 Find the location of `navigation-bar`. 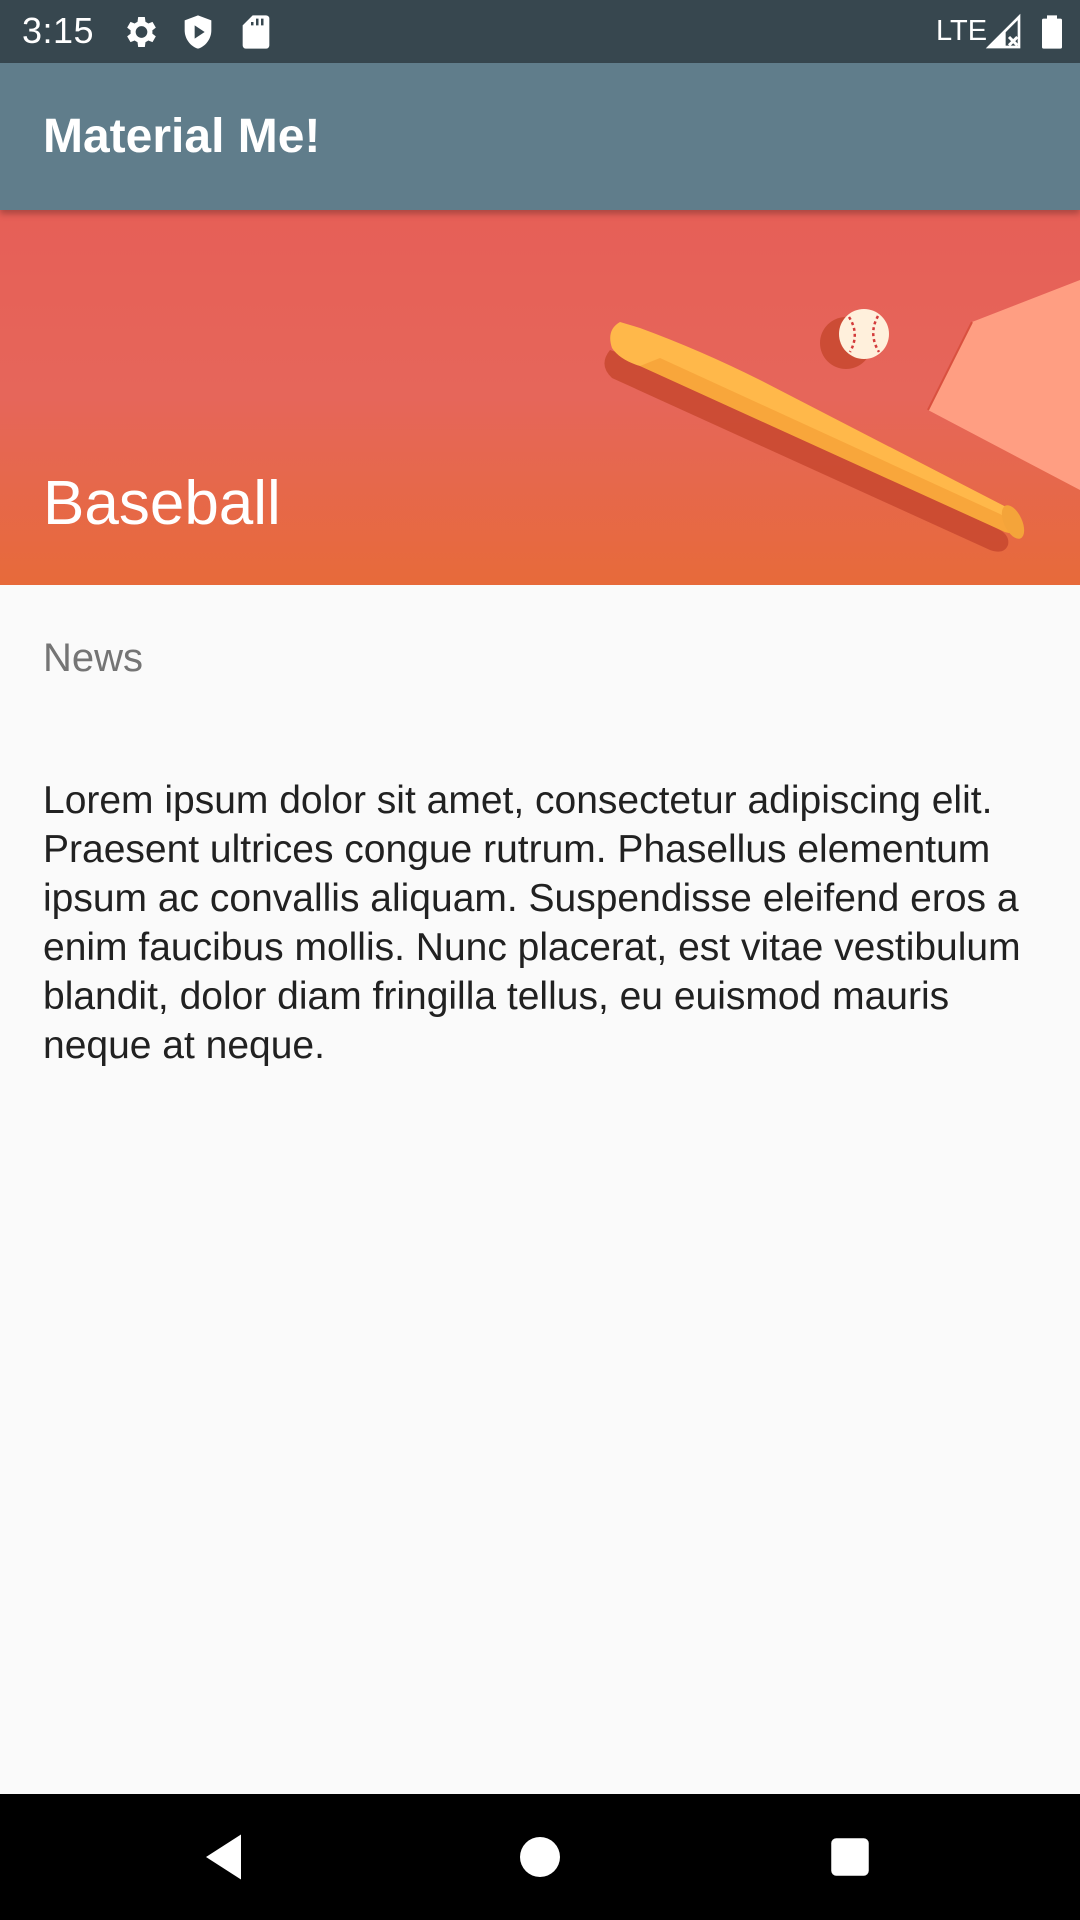

navigation-bar is located at coordinates (540, 1857).